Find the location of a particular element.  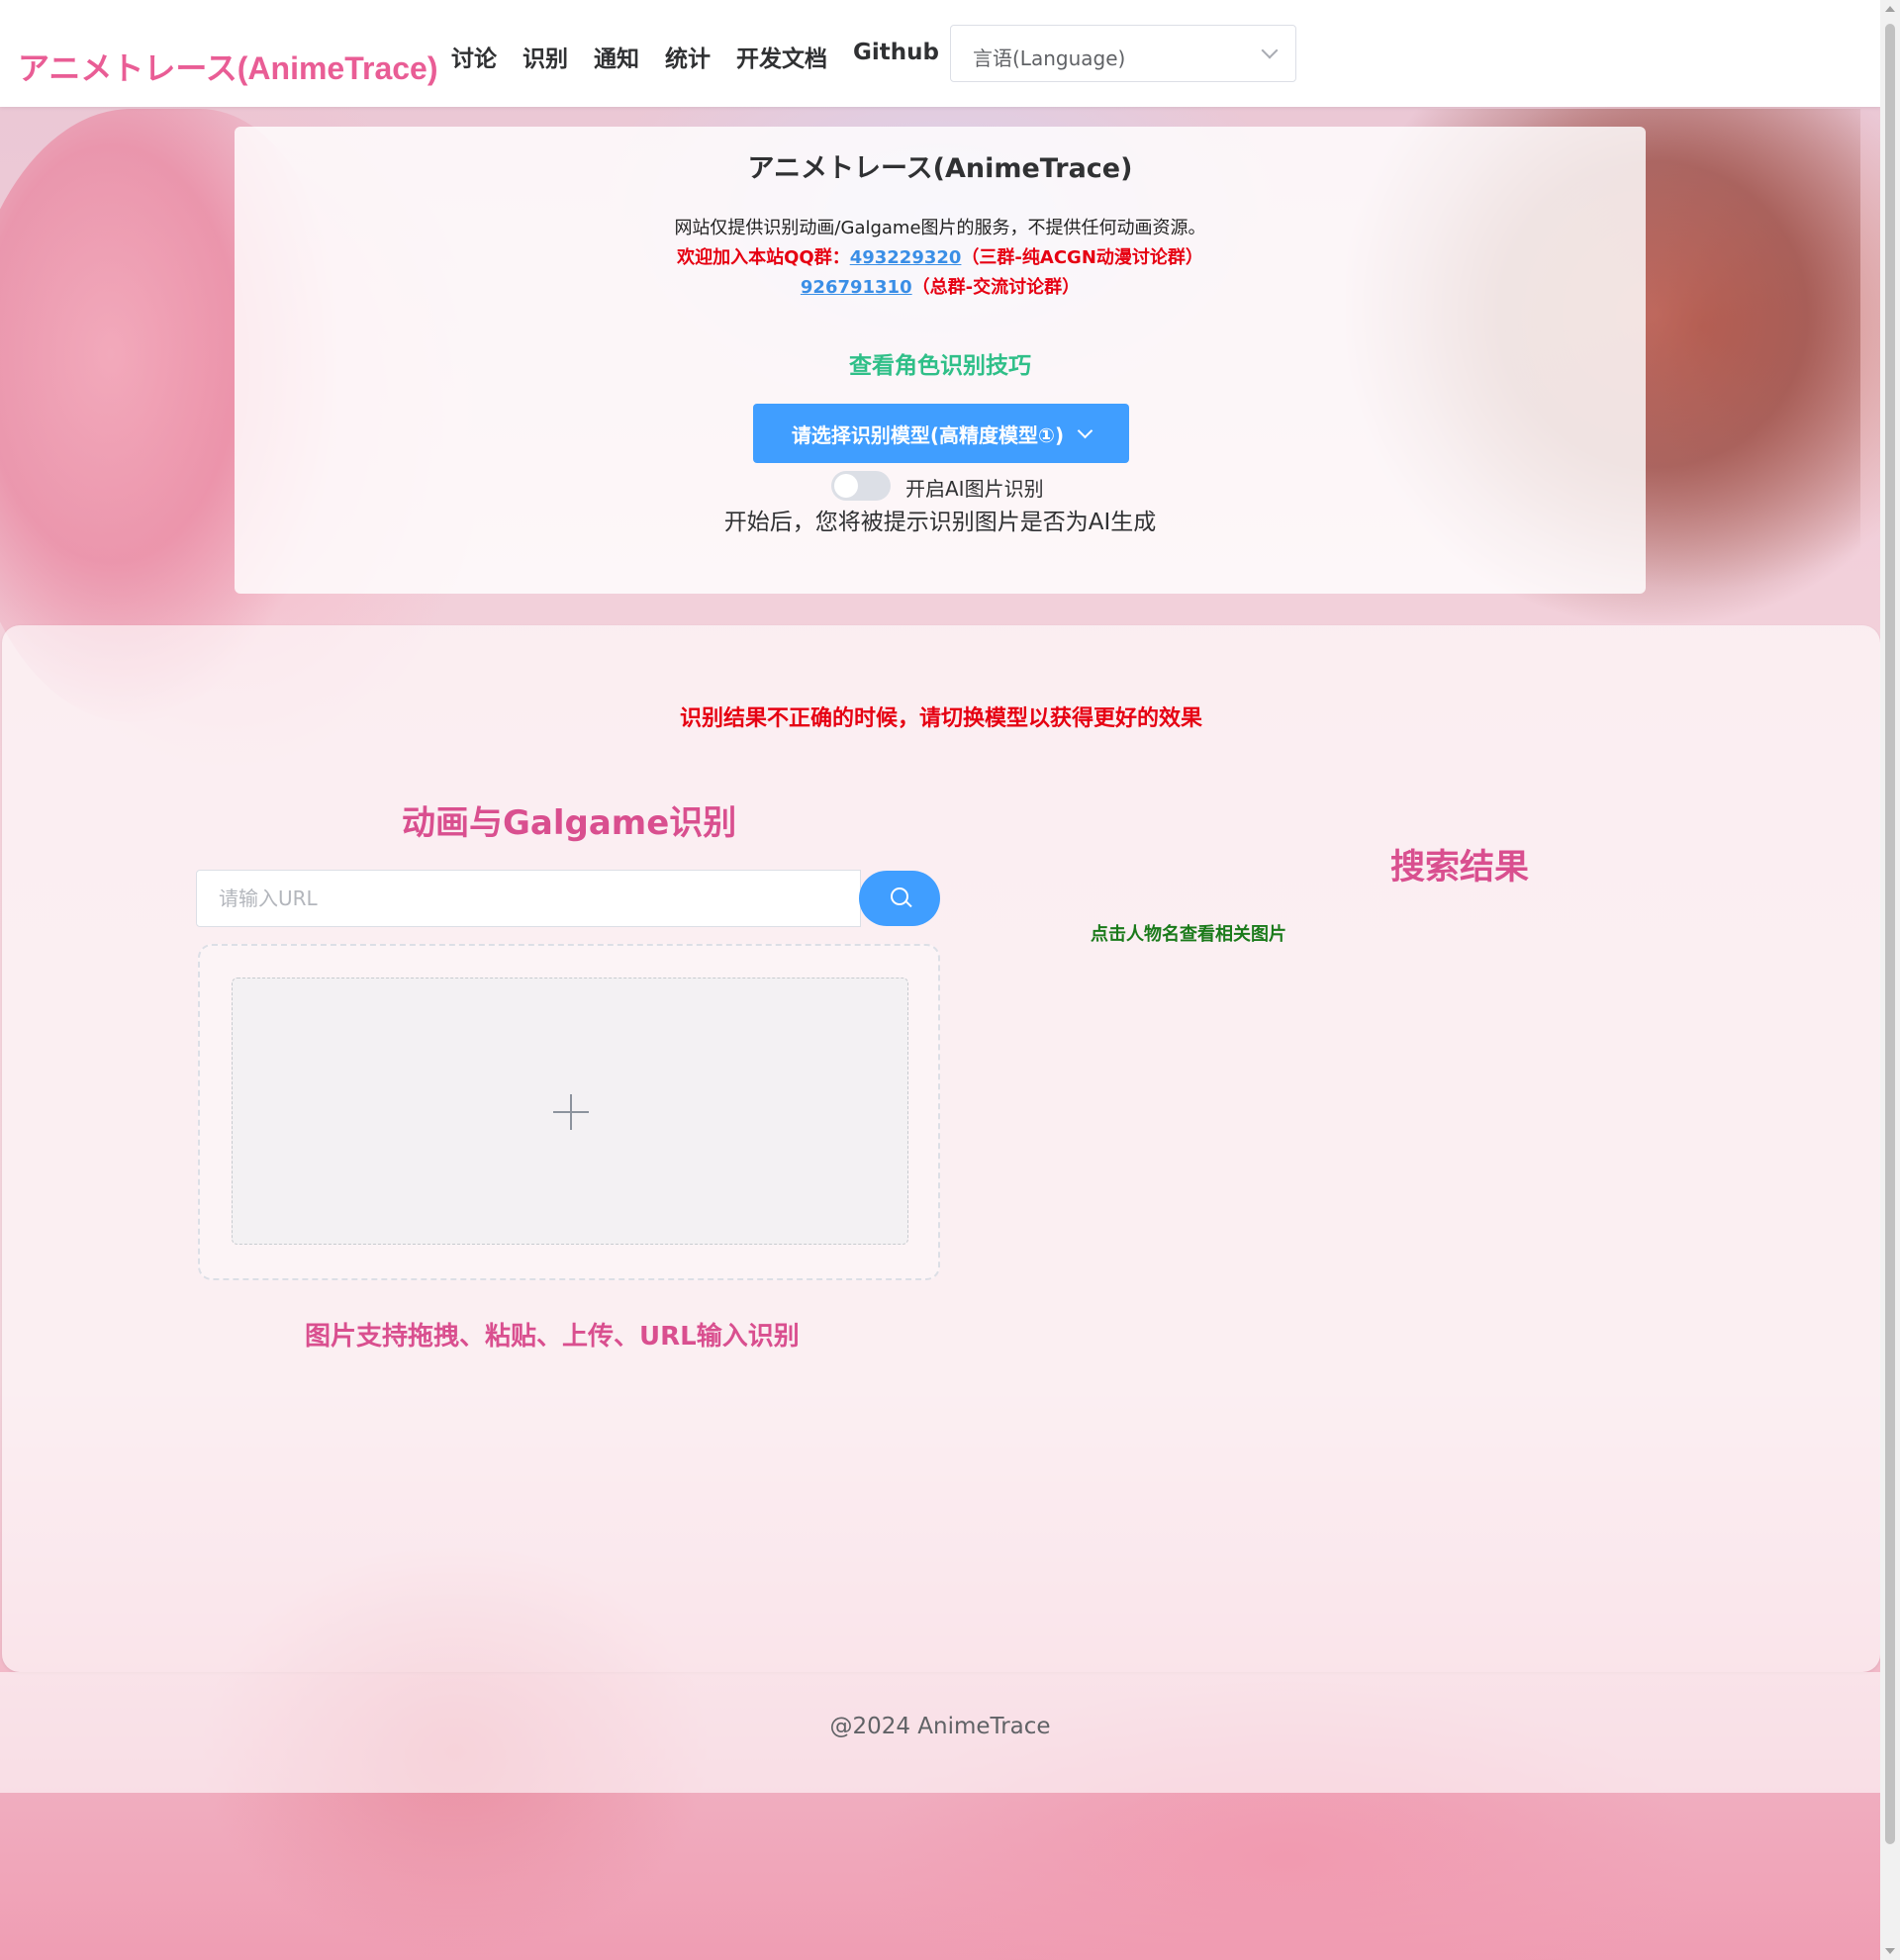

section-title: 动画与Galgame识别 is located at coordinates (569, 823).